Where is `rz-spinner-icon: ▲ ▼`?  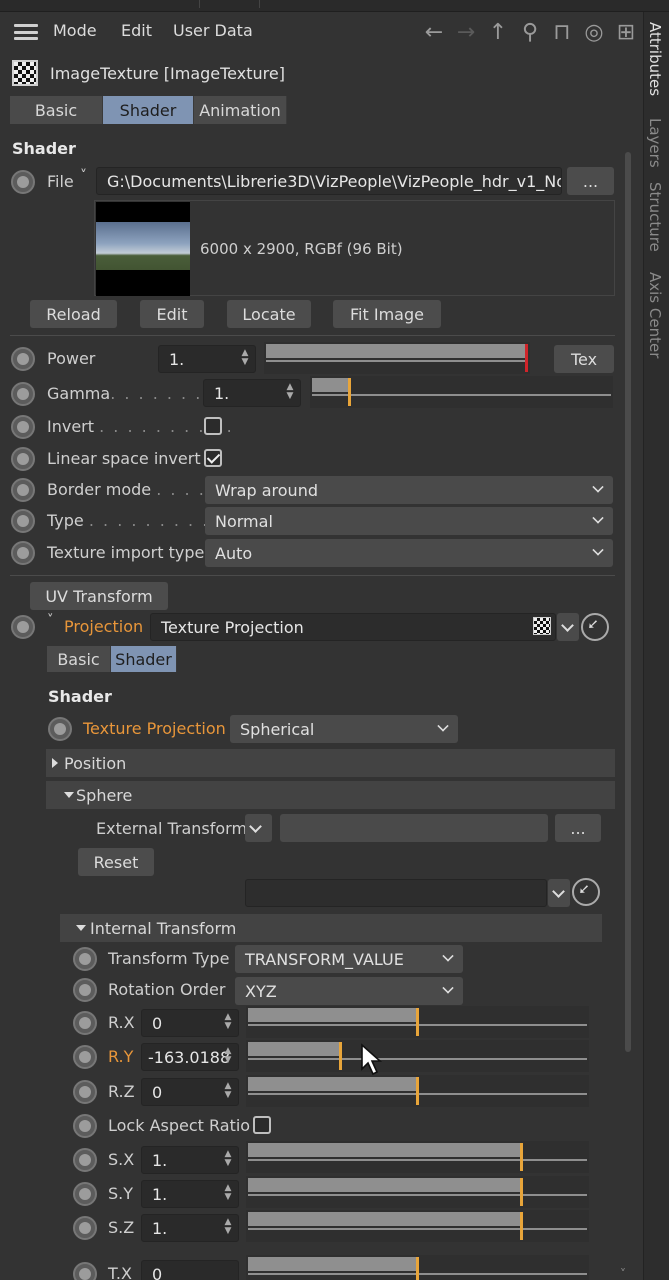 rz-spinner-icon: ▲ ▼ is located at coordinates (228, 1092).